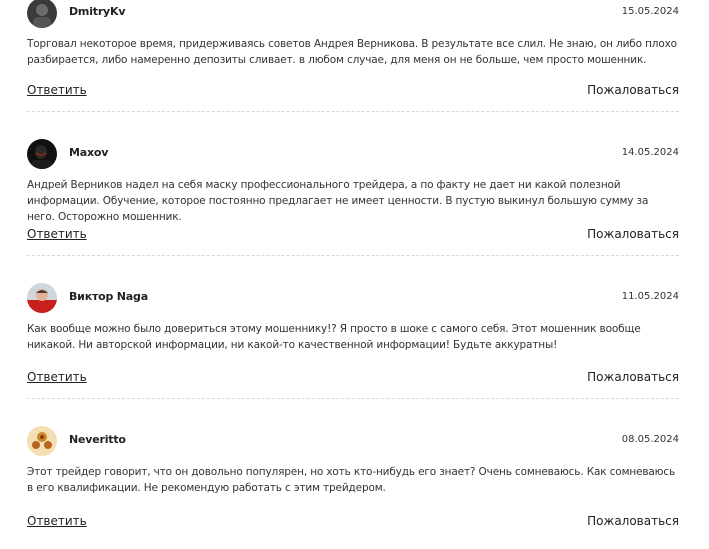  I want to click on comment-date: 08.05.2024, so click(650, 439).